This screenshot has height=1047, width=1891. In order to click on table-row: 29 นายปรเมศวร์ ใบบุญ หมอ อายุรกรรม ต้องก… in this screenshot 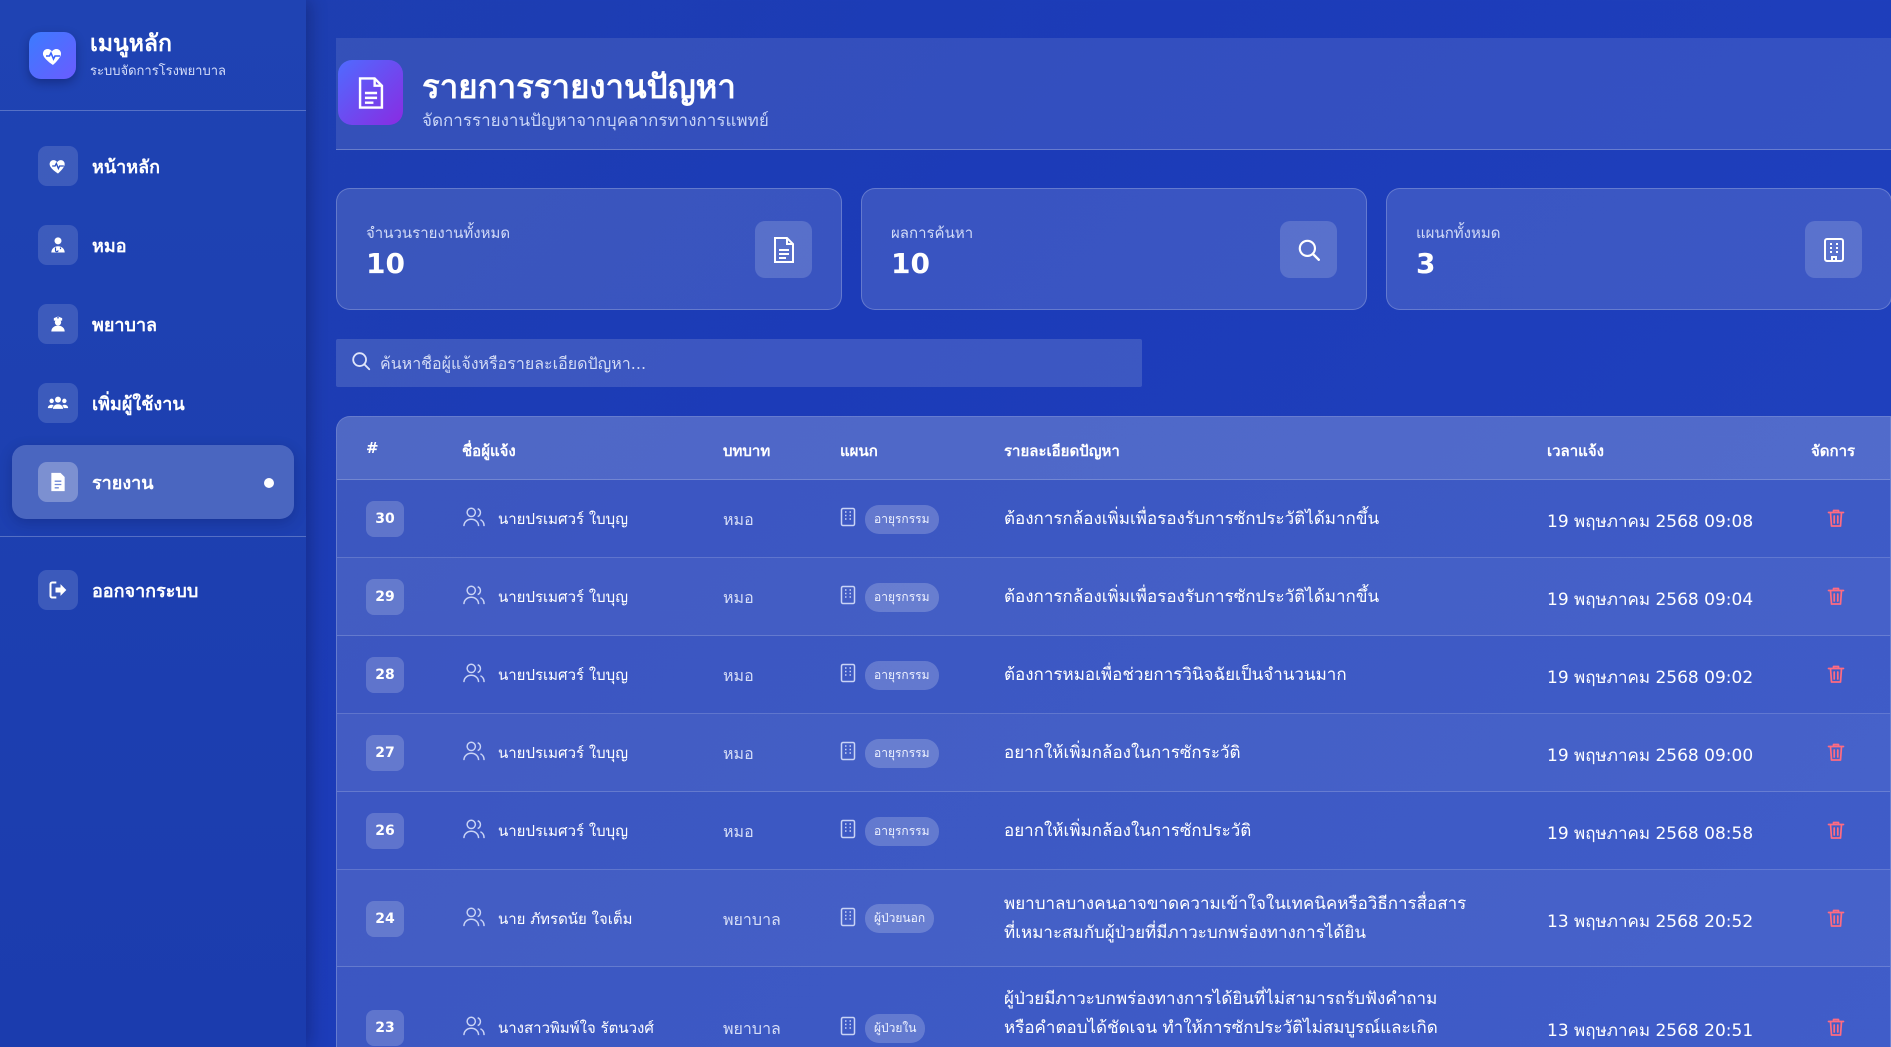, I will do `click(1113, 597)`.